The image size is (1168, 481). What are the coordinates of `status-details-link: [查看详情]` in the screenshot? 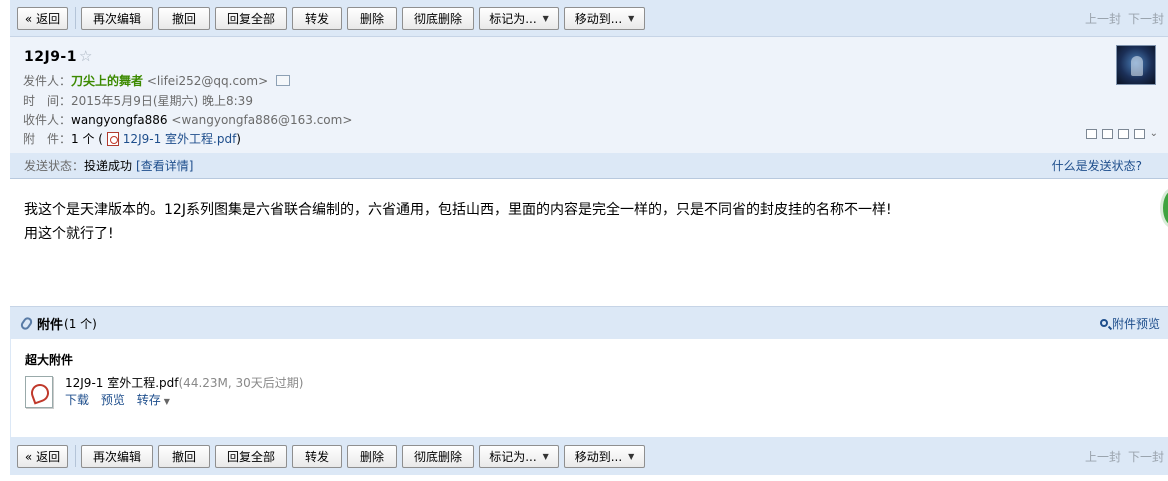 It's located at (164, 165).